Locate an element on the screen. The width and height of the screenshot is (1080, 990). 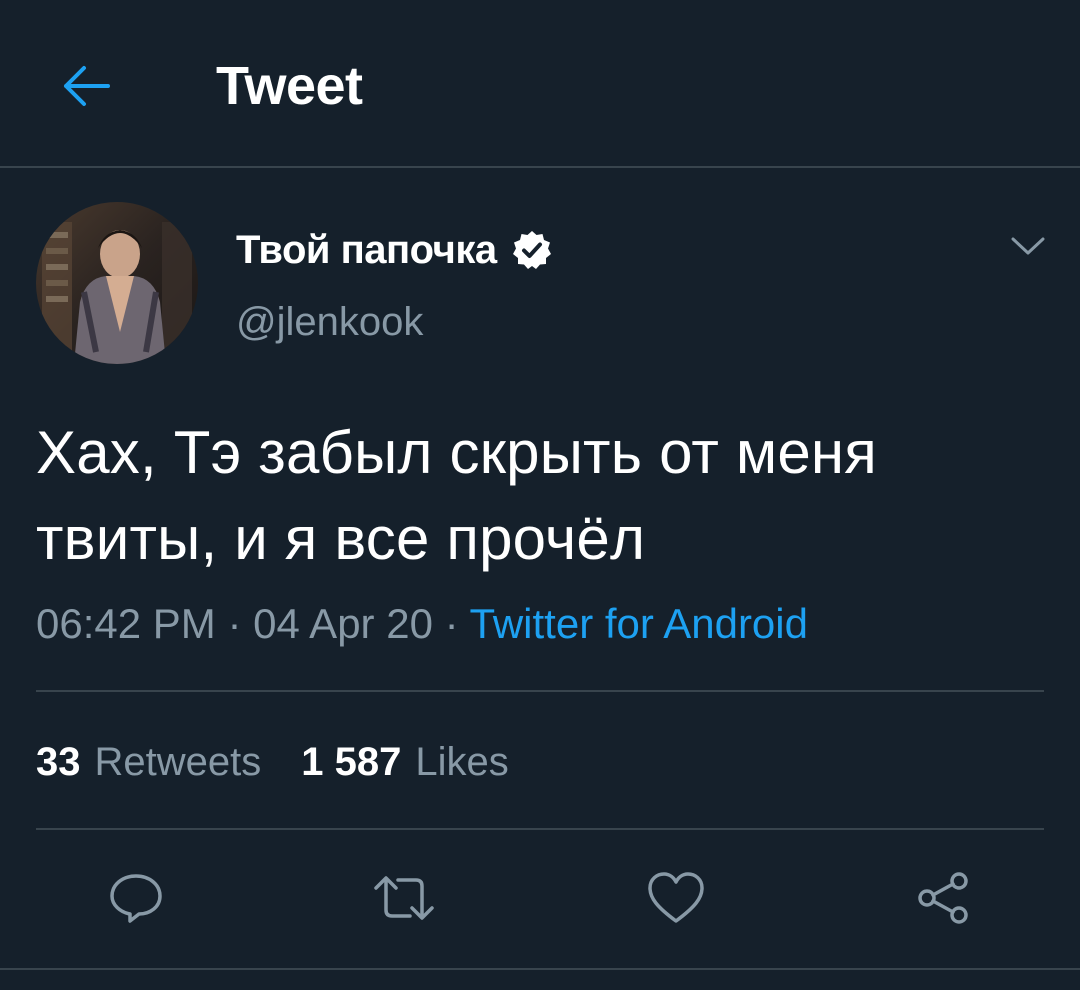
verified-badge-icon is located at coordinates (532, 250).